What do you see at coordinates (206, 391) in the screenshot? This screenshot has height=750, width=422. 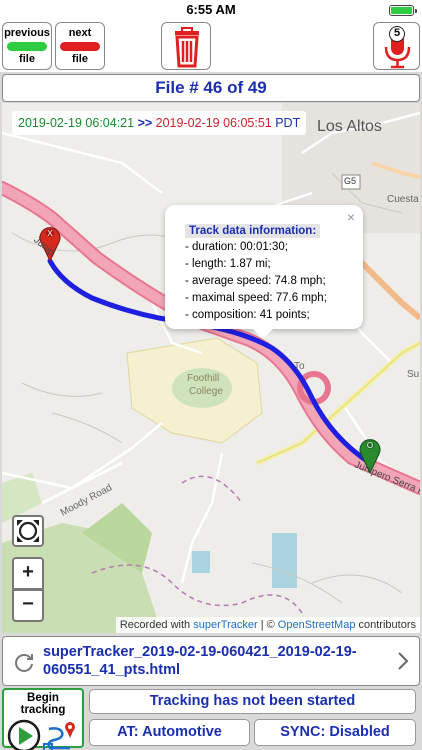 I see `place-college: College` at bounding box center [206, 391].